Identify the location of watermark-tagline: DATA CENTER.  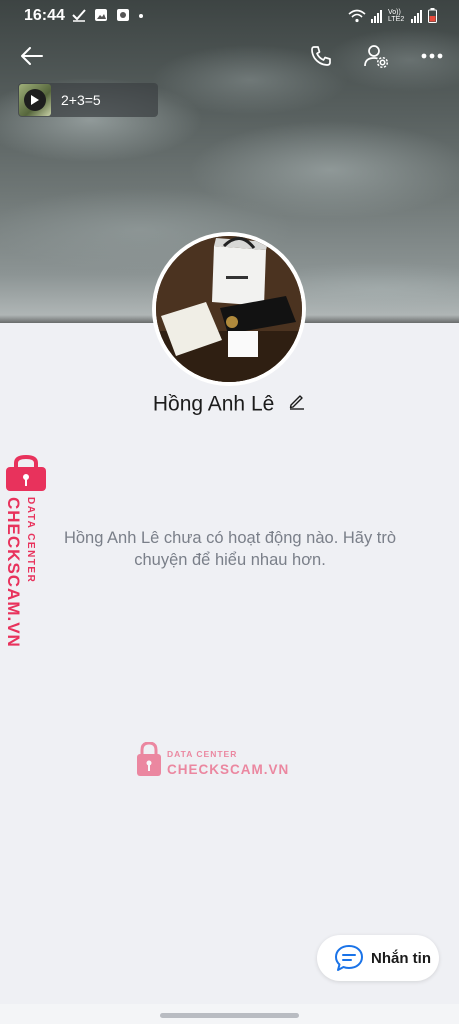
(202, 754).